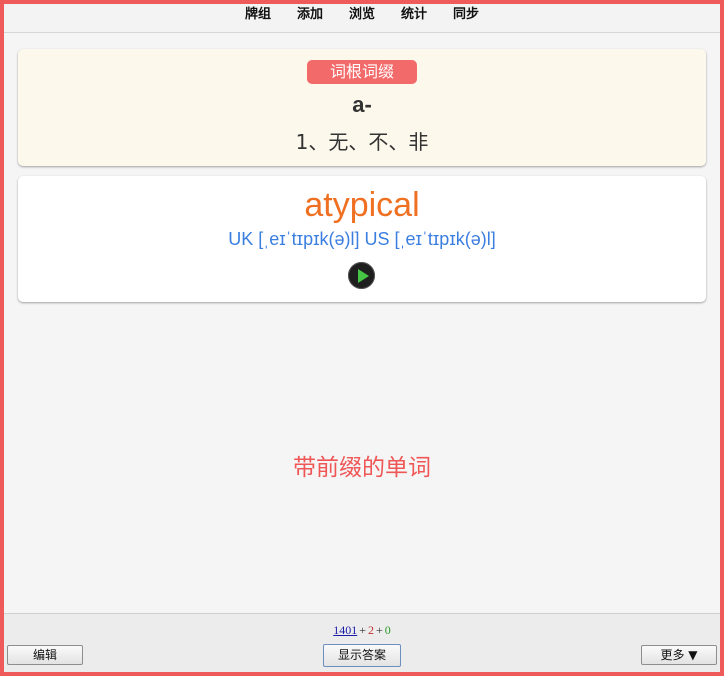 The width and height of the screenshot is (724, 676). What do you see at coordinates (362, 642) in the screenshot?
I see `bottom-bar: 1401 +2 +0 编辑 显示答案 更多 ▼` at bounding box center [362, 642].